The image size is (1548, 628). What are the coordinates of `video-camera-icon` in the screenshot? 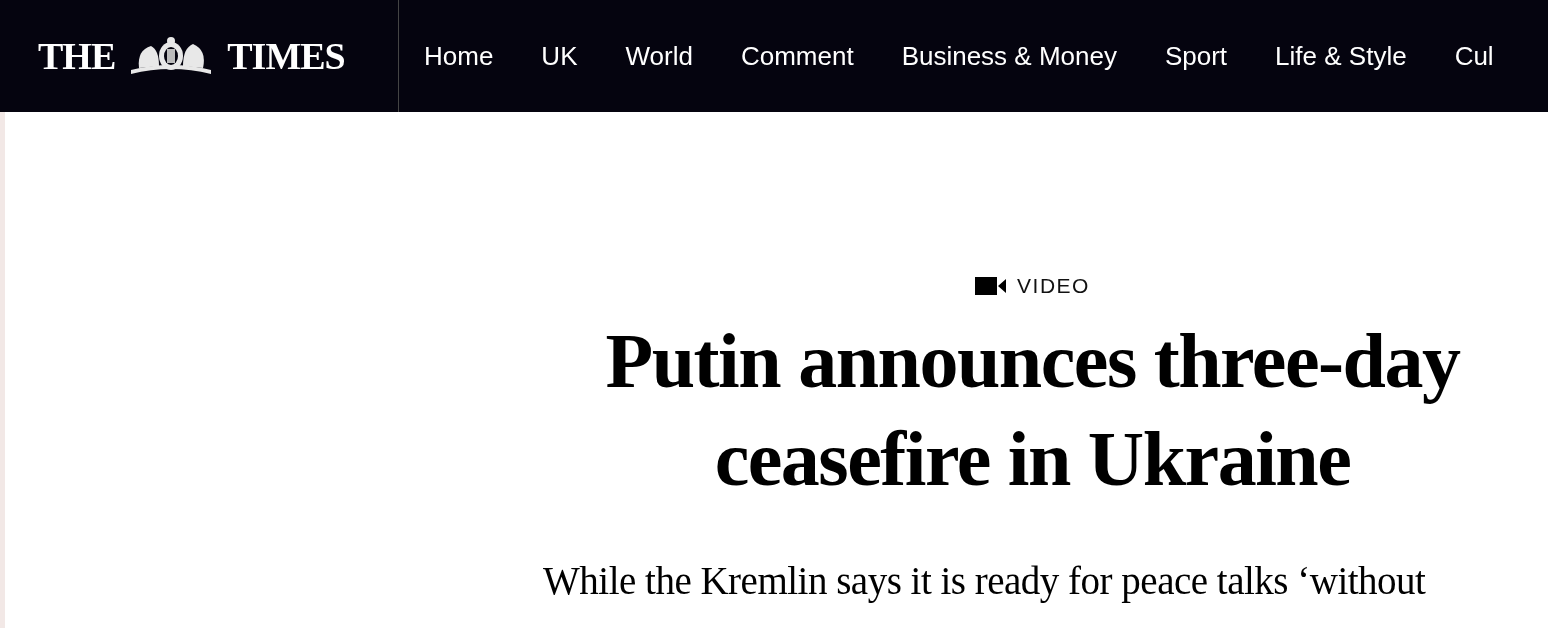 It's located at (991, 286).